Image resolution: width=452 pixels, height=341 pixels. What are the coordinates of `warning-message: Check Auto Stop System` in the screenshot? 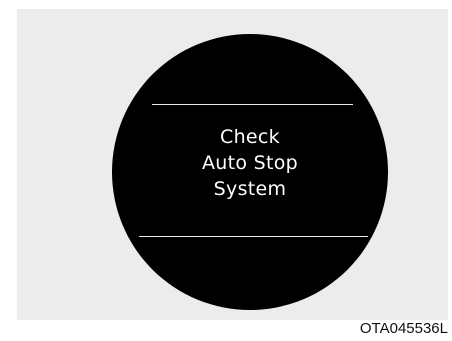 It's located at (250, 163).